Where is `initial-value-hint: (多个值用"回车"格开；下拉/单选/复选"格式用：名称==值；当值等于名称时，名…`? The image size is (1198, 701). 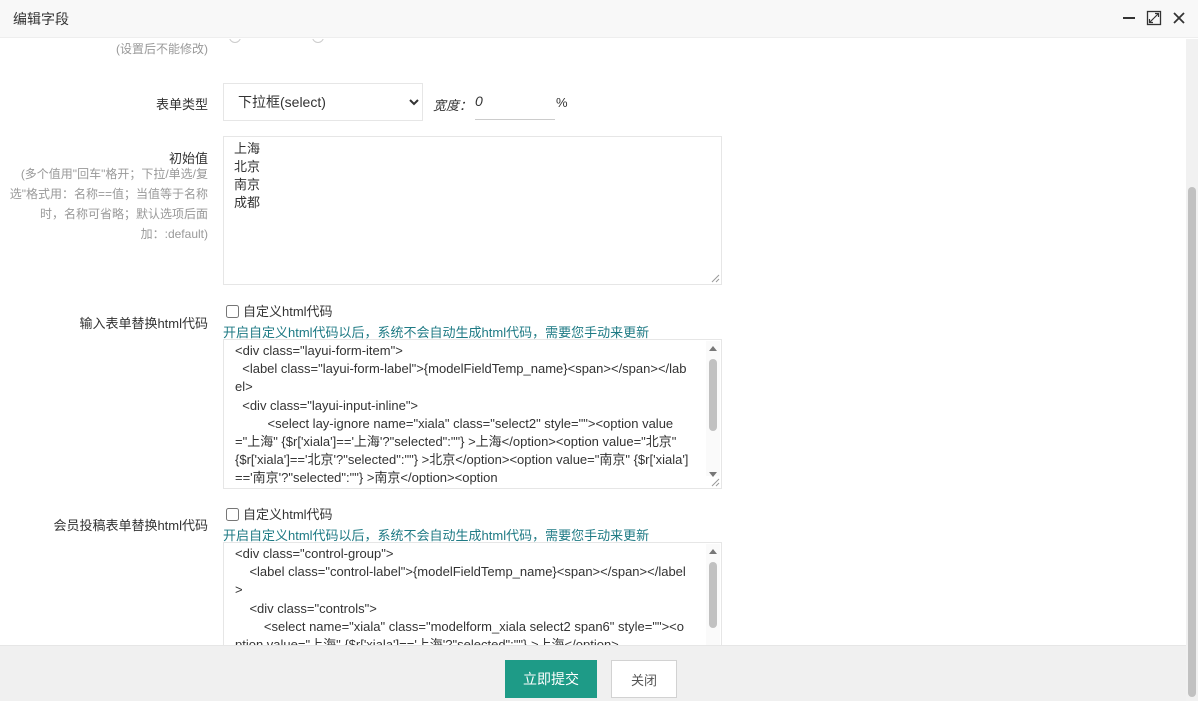 initial-value-hint: (多个值用"回车"格开；下拉/单选/复选"格式用：名称==值；当值等于名称时，名… is located at coordinates (108, 204).